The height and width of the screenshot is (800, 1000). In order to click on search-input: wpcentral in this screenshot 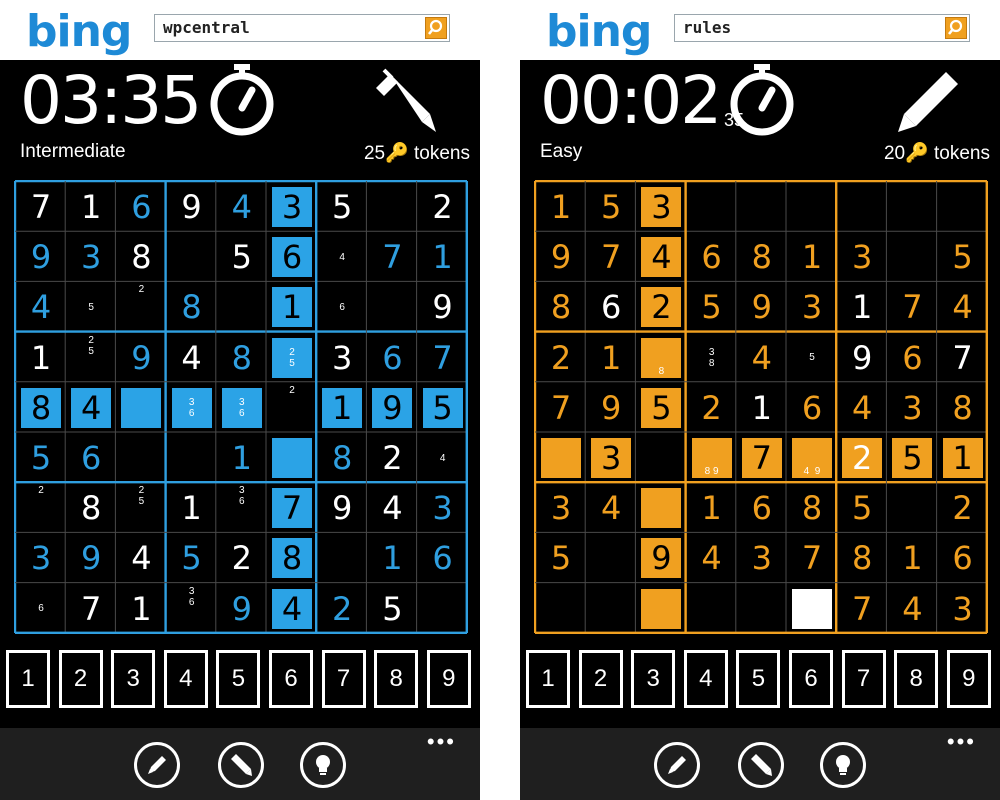, I will do `click(206, 27)`.